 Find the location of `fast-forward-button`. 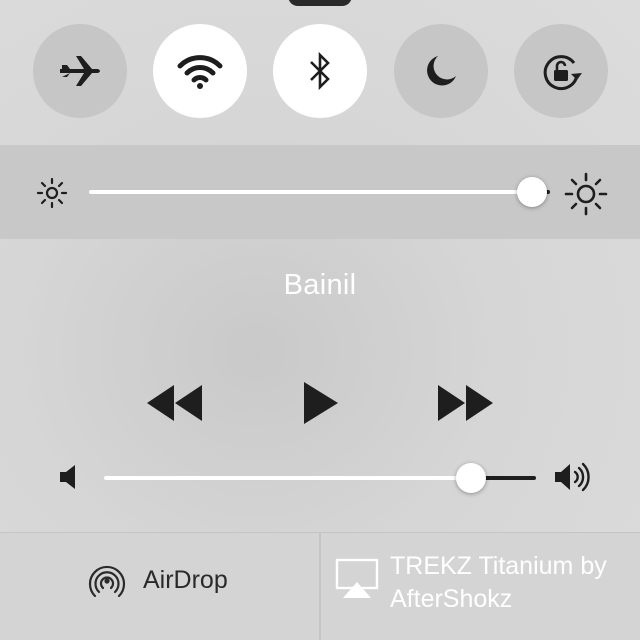

fast-forward-button is located at coordinates (466, 403).